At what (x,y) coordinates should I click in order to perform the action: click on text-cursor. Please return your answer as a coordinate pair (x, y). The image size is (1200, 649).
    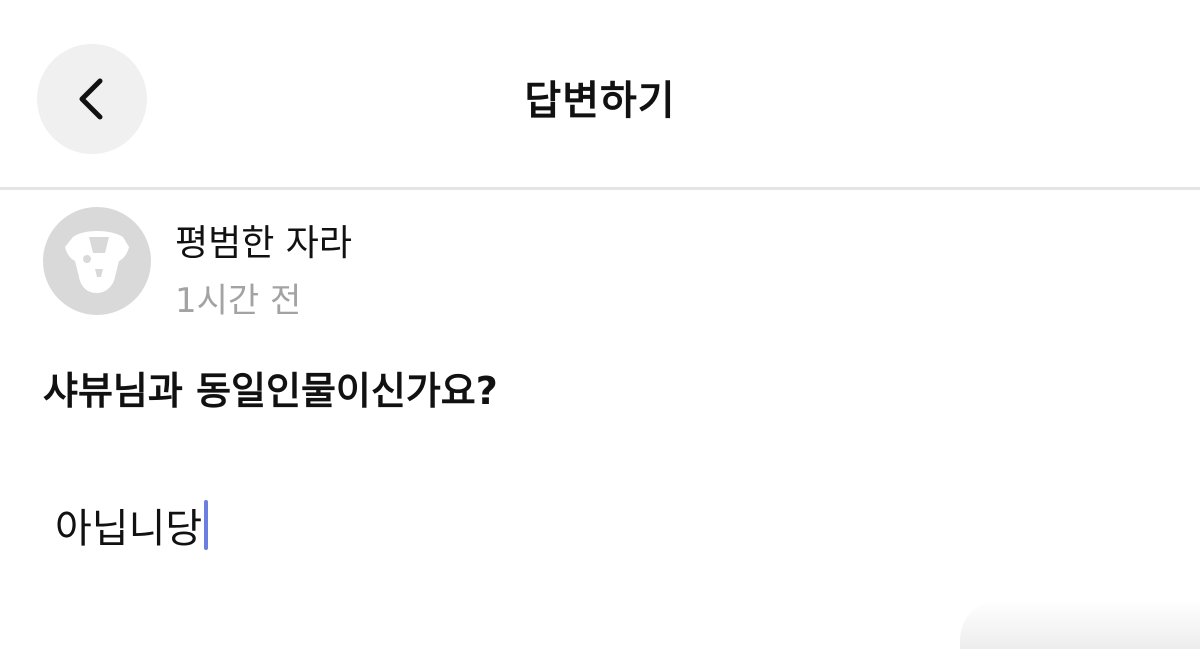
    Looking at the image, I should click on (206, 525).